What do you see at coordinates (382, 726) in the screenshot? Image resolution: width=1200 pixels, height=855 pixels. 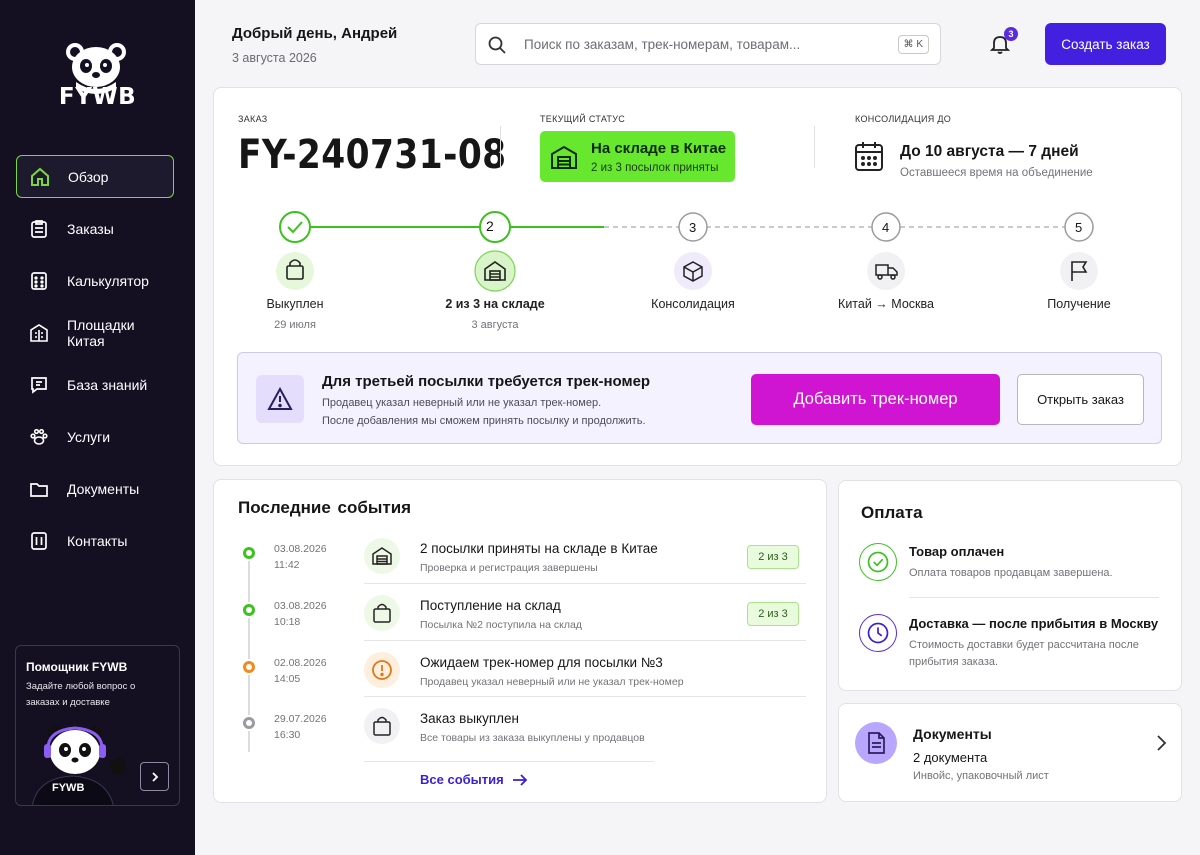 I see `bag-icon` at bounding box center [382, 726].